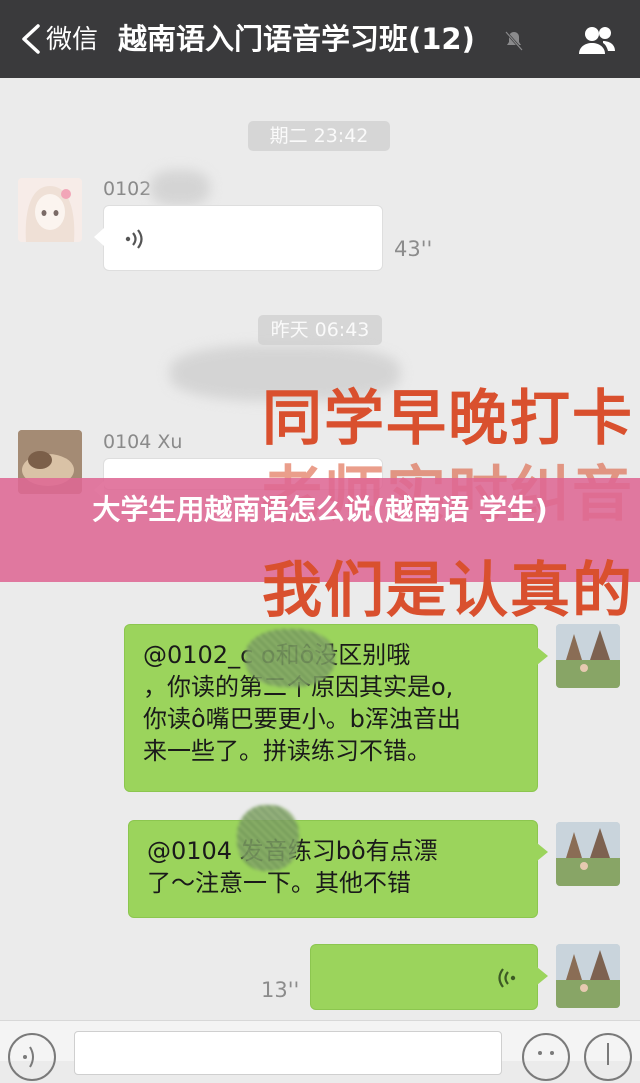  I want to click on back-button-label: 微信, so click(72, 40).